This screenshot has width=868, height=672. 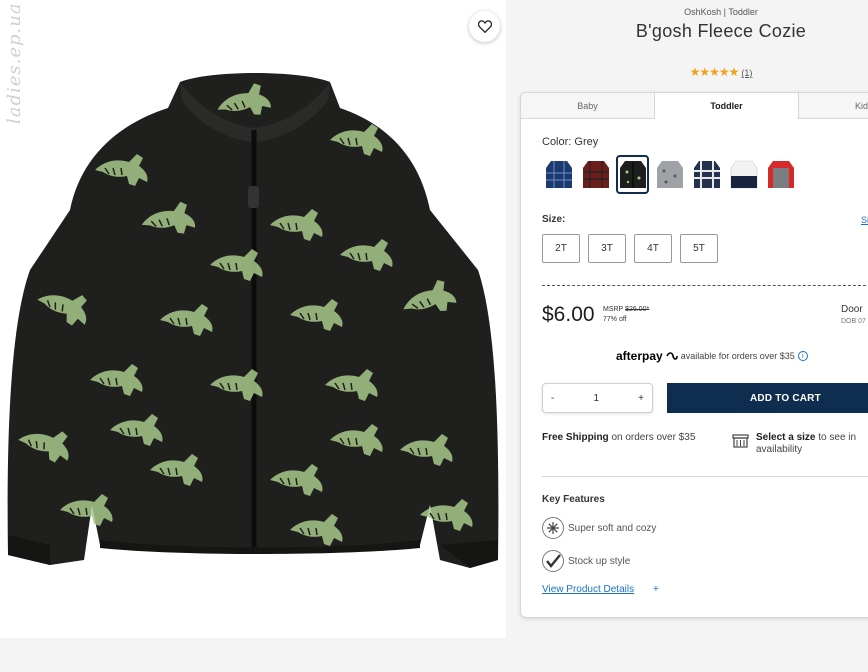 I want to click on msrp-label: MSRP, so click(x=613, y=309).